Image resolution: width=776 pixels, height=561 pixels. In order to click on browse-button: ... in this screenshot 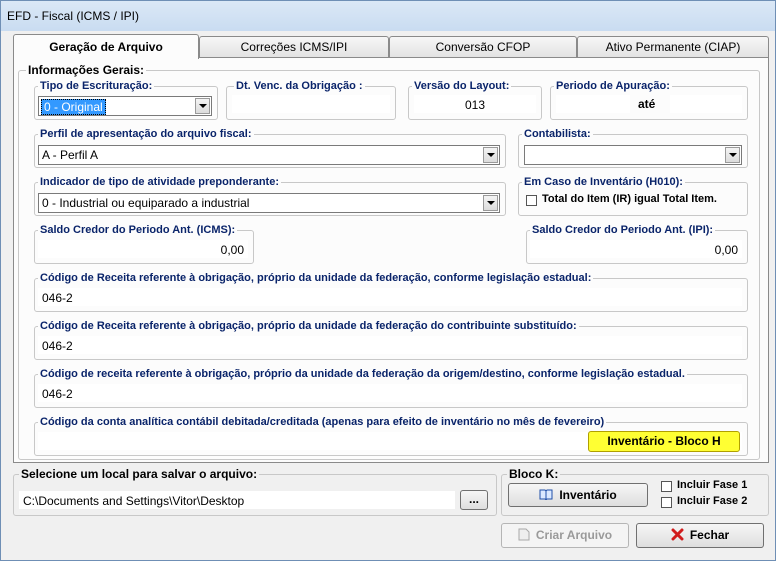, I will do `click(474, 500)`.